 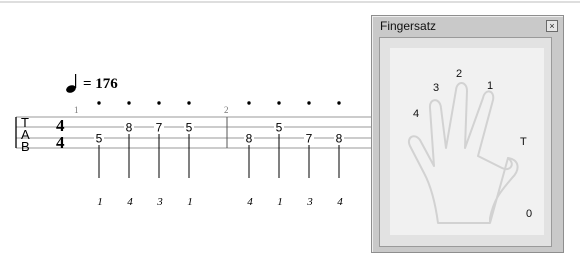 What do you see at coordinates (459, 74) in the screenshot?
I see `finger-label-2: 2` at bounding box center [459, 74].